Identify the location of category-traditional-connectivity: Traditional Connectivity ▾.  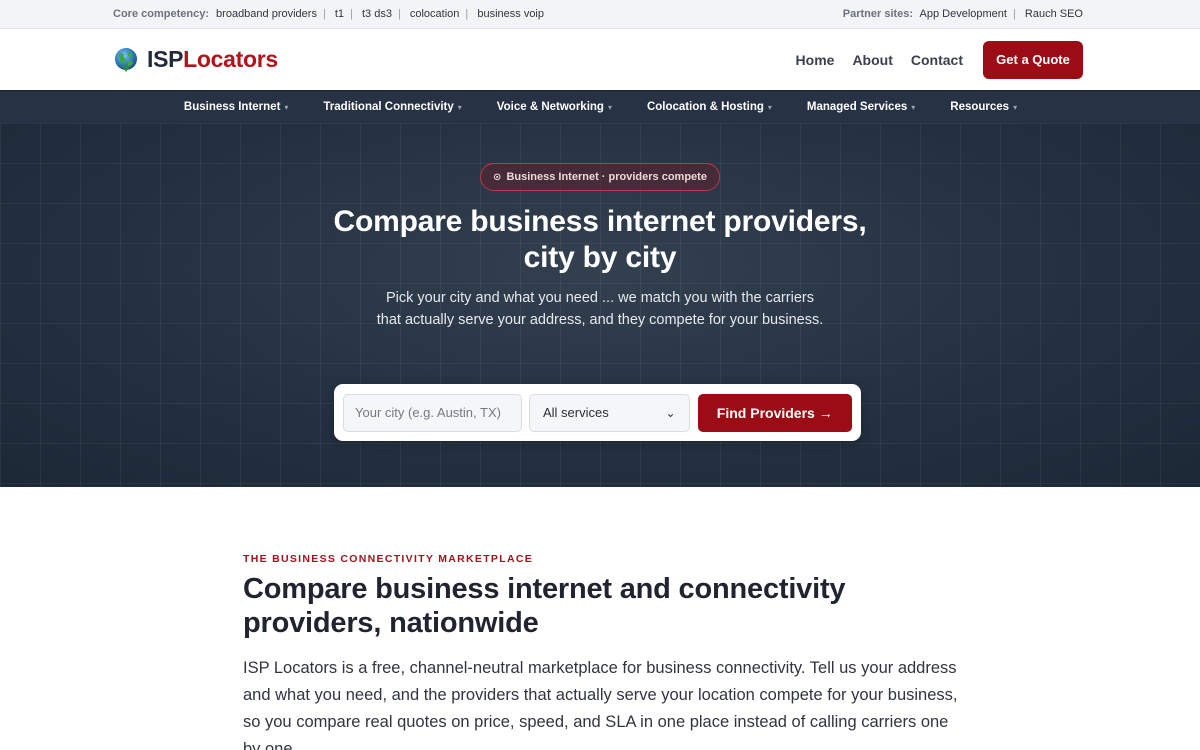
(392, 107).